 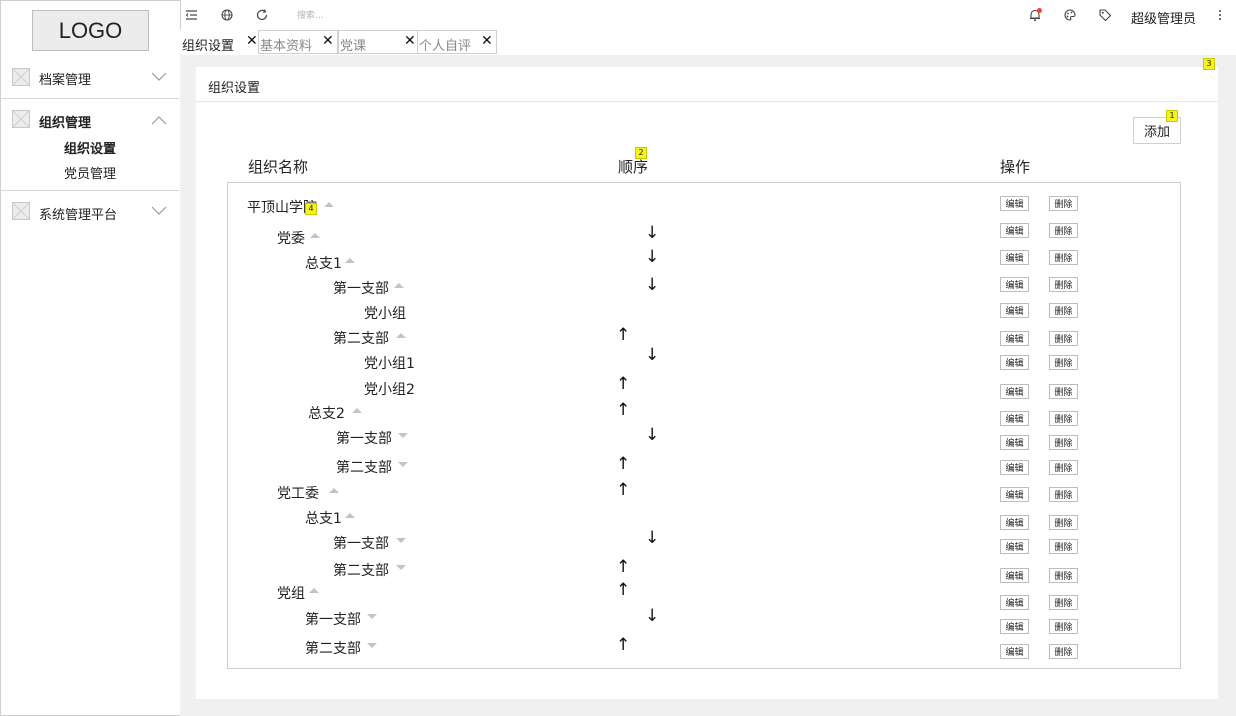 I want to click on annotation-badge: 4, so click(x=311, y=209).